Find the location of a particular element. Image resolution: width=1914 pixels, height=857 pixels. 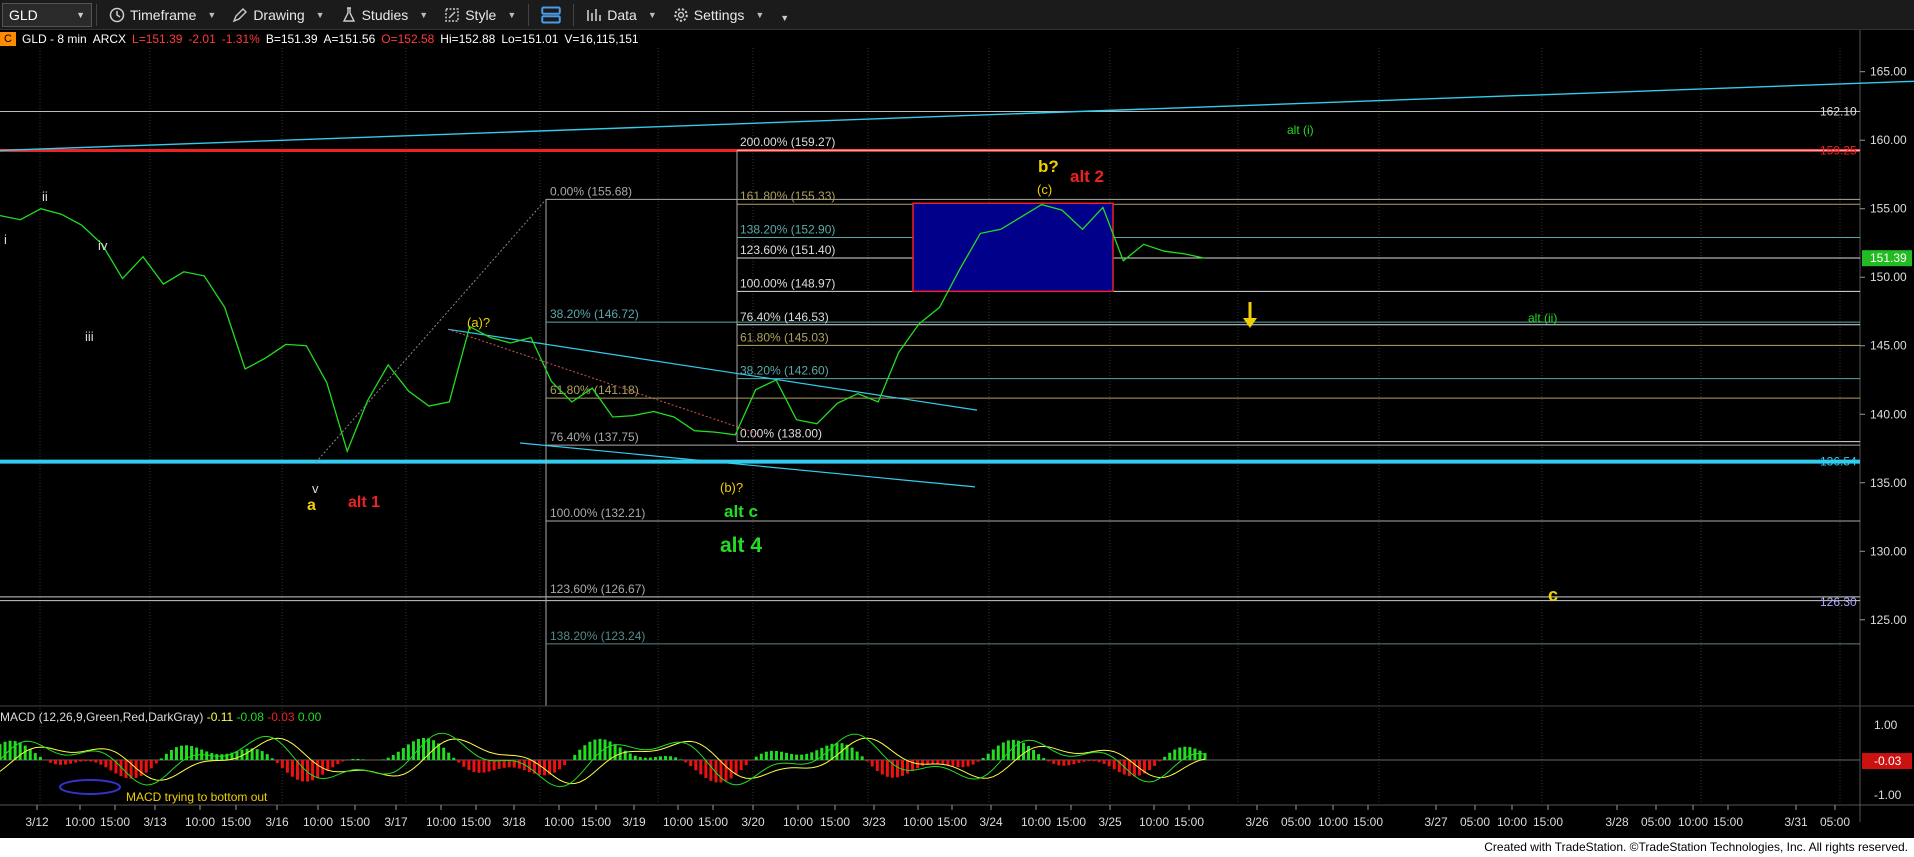

wave-annotation: a is located at coordinates (311, 505).